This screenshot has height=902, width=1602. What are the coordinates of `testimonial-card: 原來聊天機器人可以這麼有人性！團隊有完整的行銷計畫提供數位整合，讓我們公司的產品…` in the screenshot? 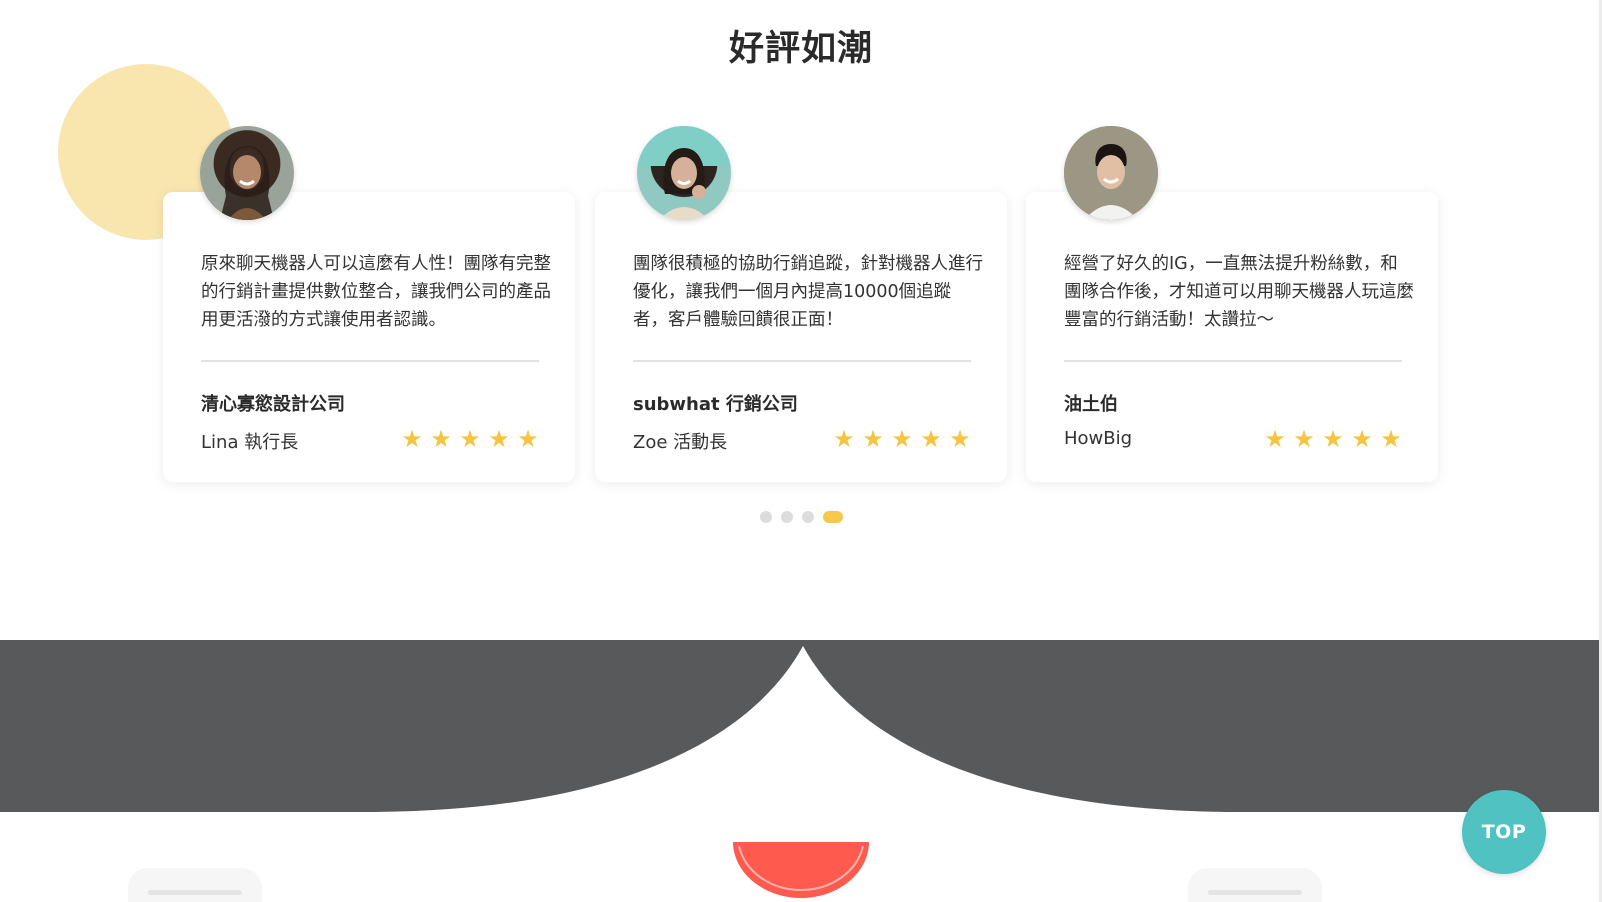 It's located at (369, 337).